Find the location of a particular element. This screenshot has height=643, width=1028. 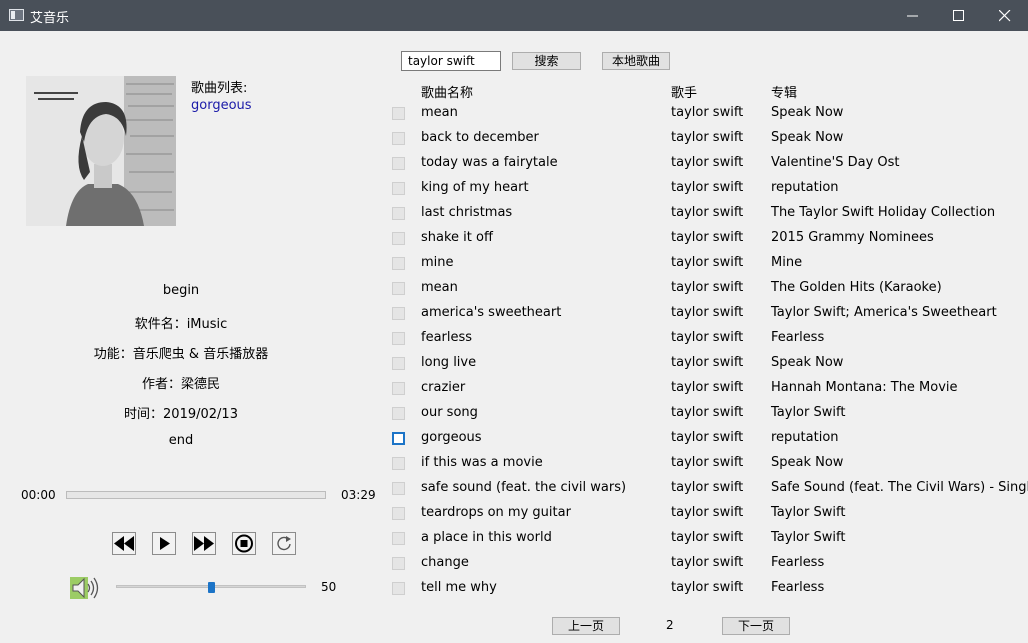

previous-button is located at coordinates (124, 543).